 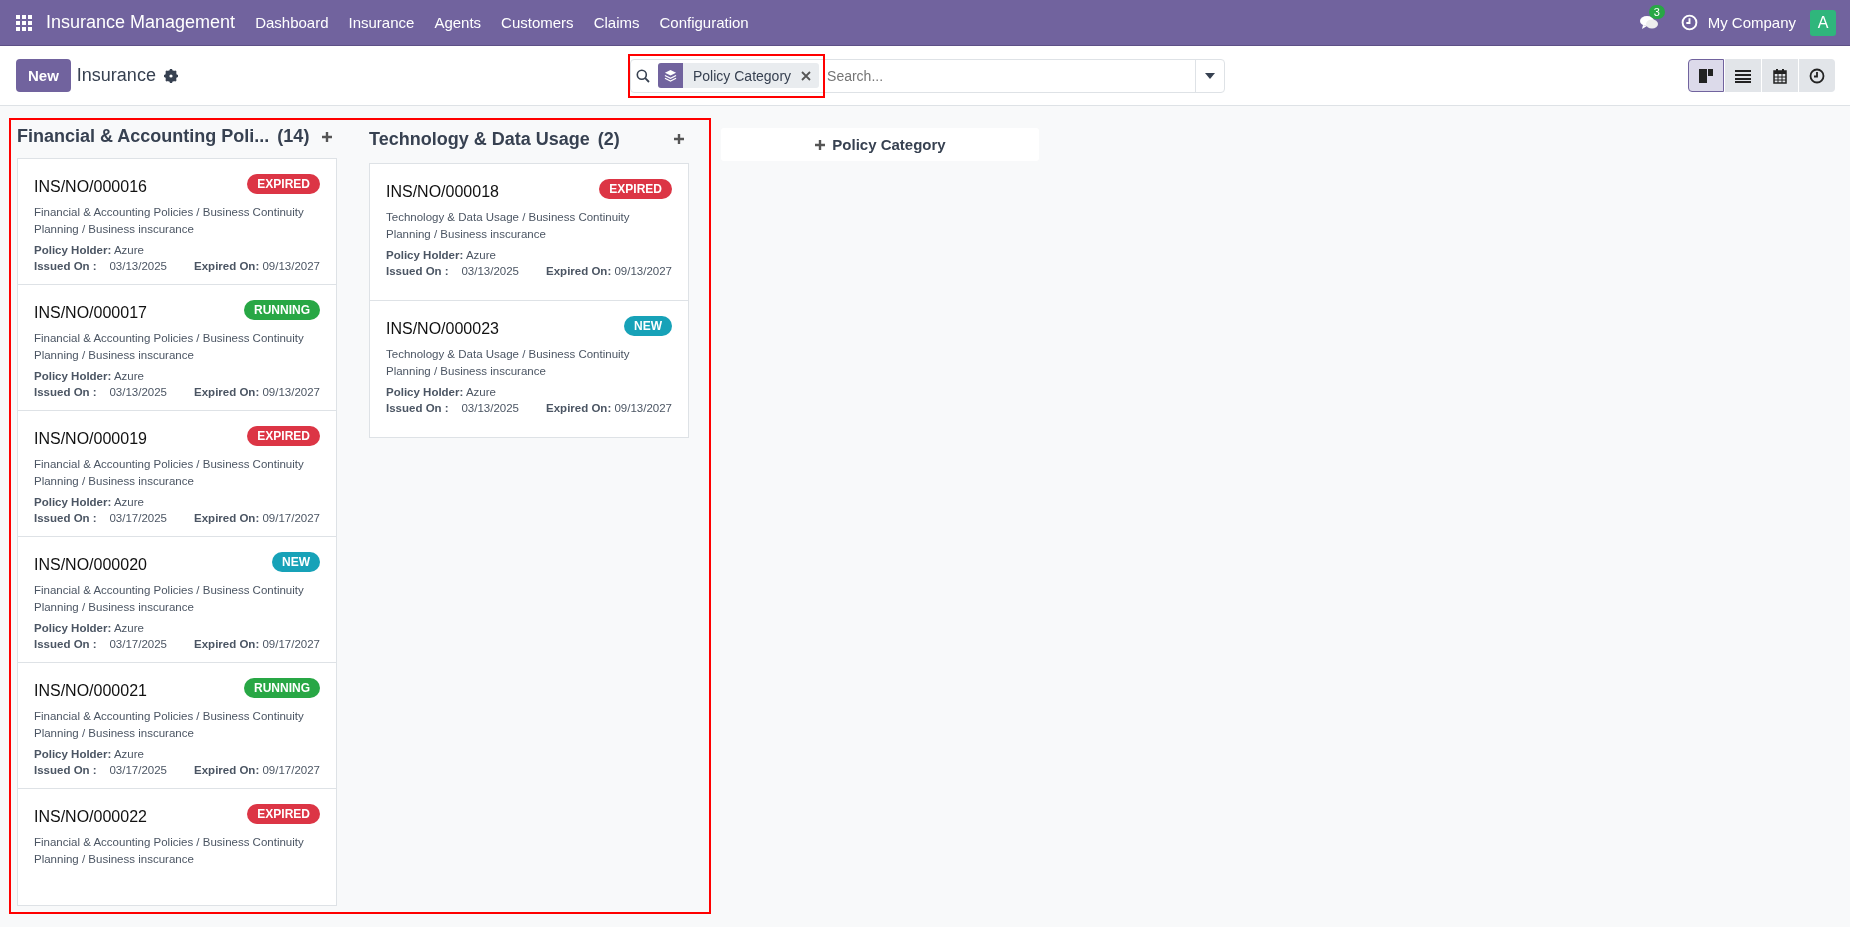 I want to click on message-count-badge: 3, so click(x=1656, y=11).